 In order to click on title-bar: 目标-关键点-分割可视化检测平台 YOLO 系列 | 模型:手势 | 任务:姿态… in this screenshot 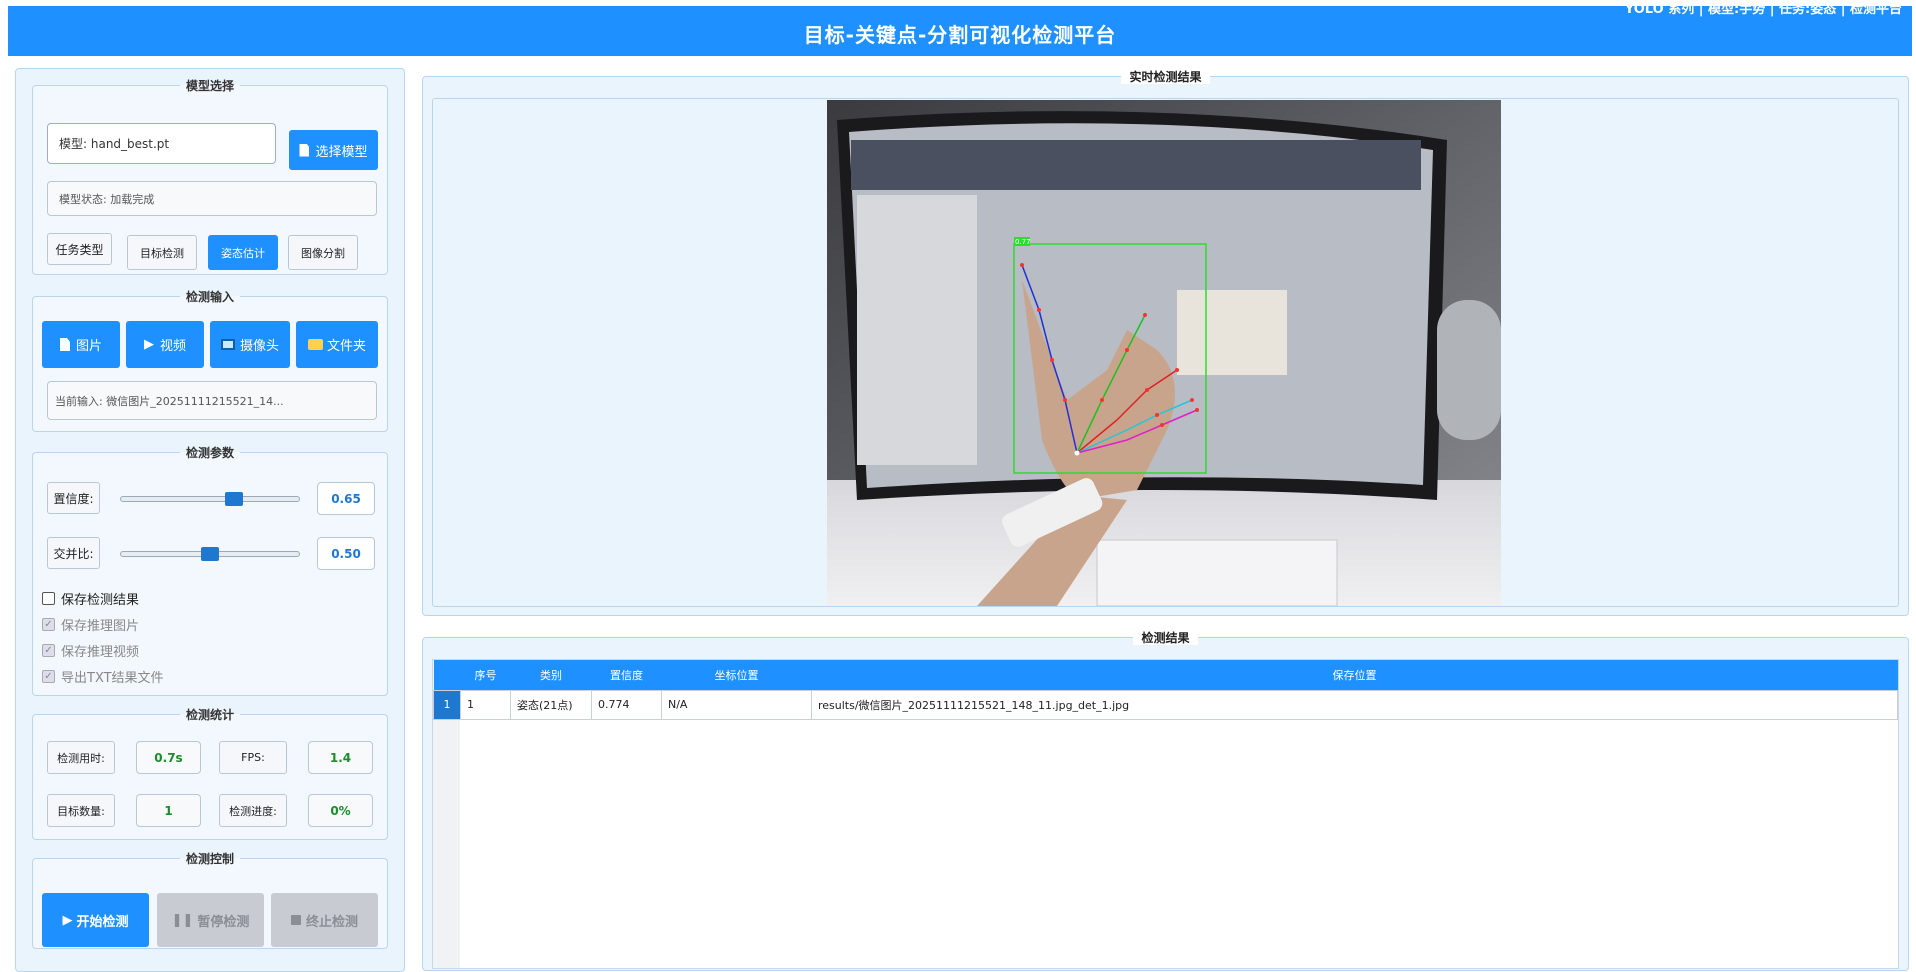, I will do `click(960, 29)`.